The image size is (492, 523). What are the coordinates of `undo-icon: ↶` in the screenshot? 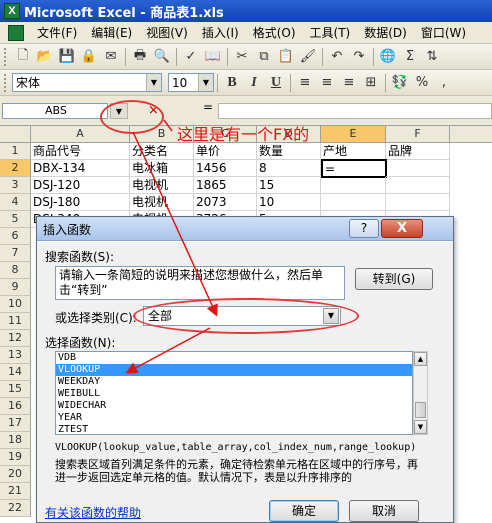 It's located at (337, 57).